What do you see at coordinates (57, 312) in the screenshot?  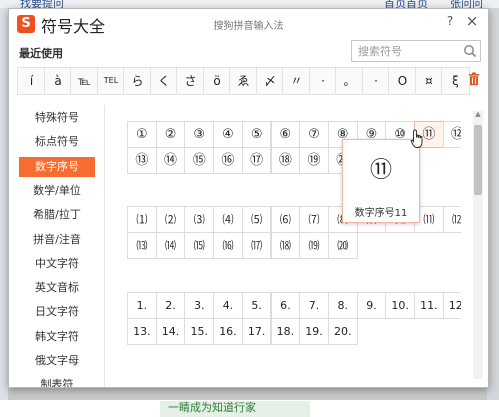 I see `category-item: 日文字符` at bounding box center [57, 312].